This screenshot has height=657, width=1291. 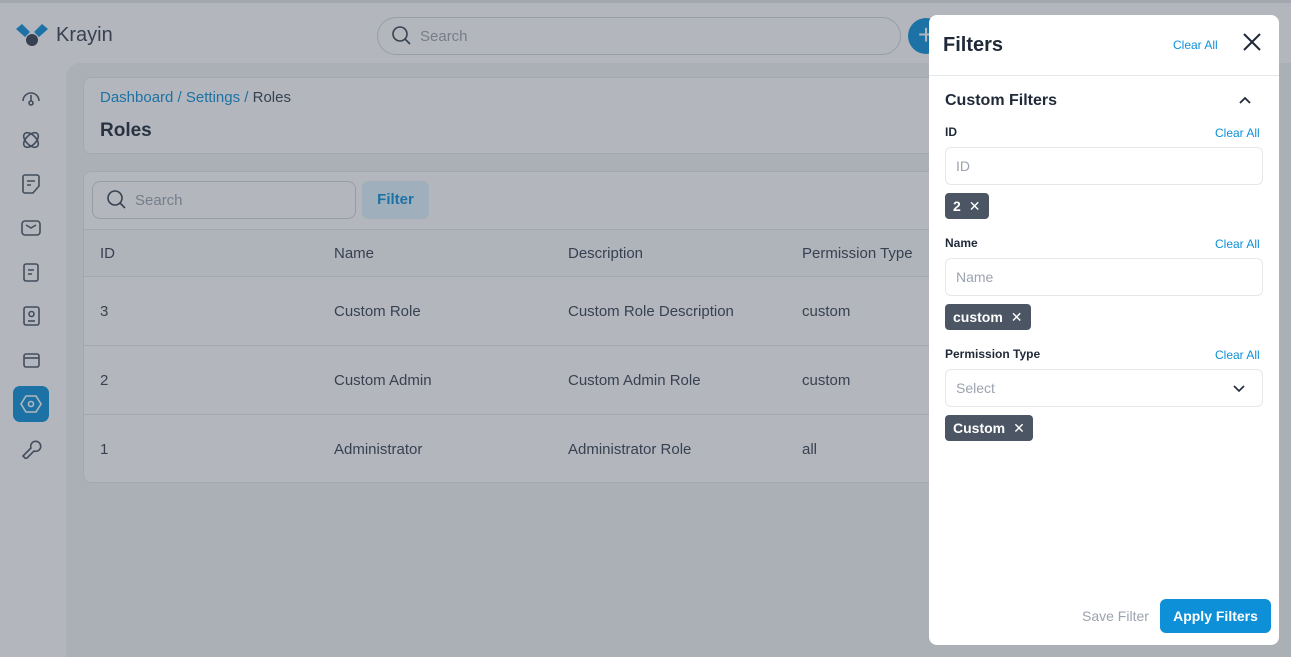 I want to click on filters-header: Filters Clear All, so click(x=1104, y=45).